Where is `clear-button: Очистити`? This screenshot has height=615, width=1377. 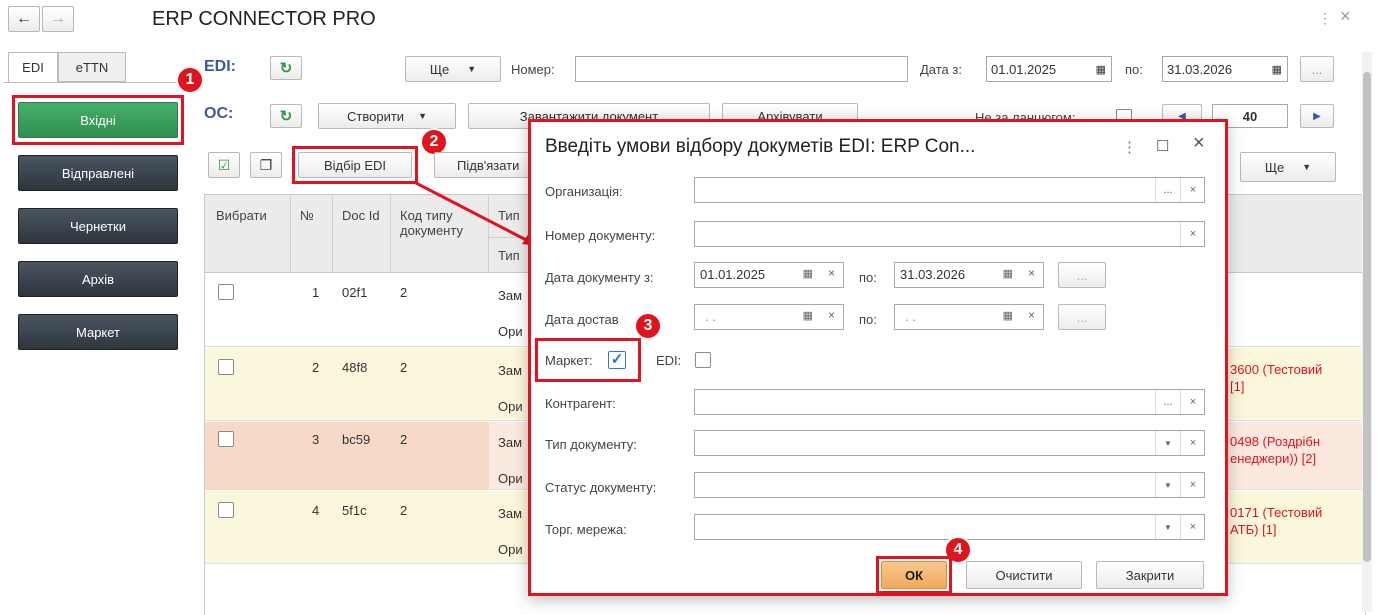 clear-button: Очистити is located at coordinates (1024, 575).